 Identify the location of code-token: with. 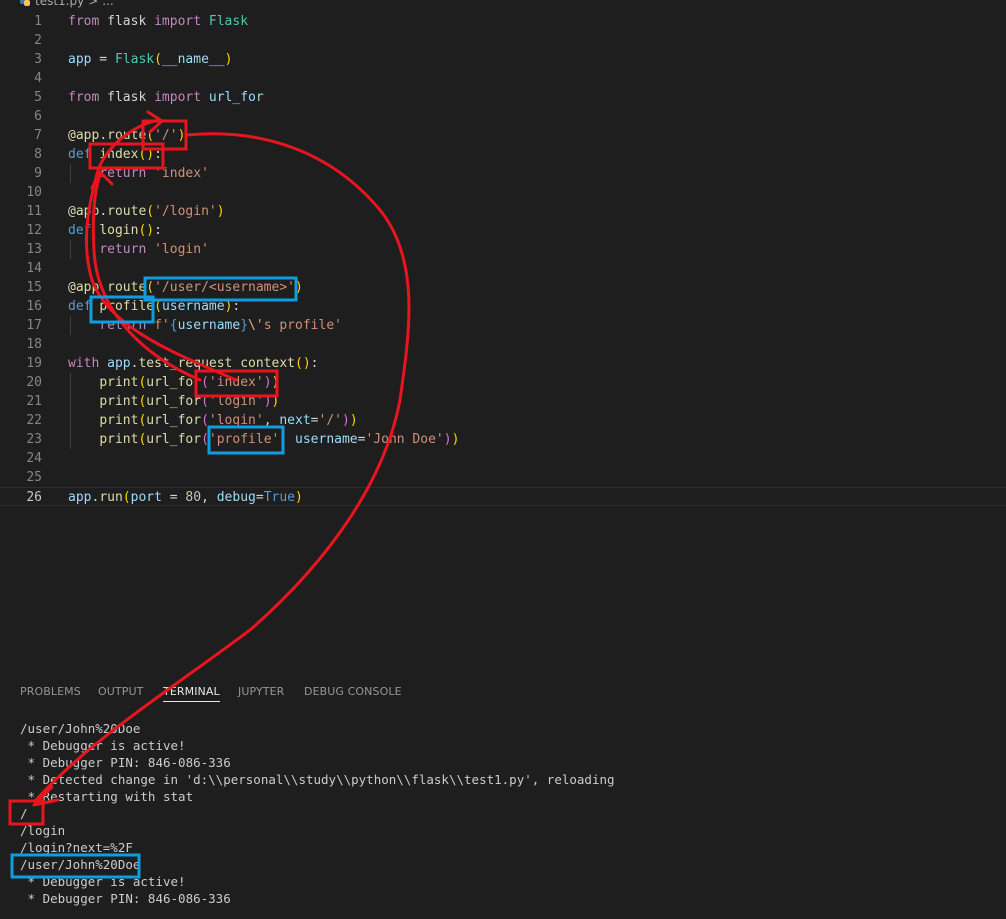
(84, 363).